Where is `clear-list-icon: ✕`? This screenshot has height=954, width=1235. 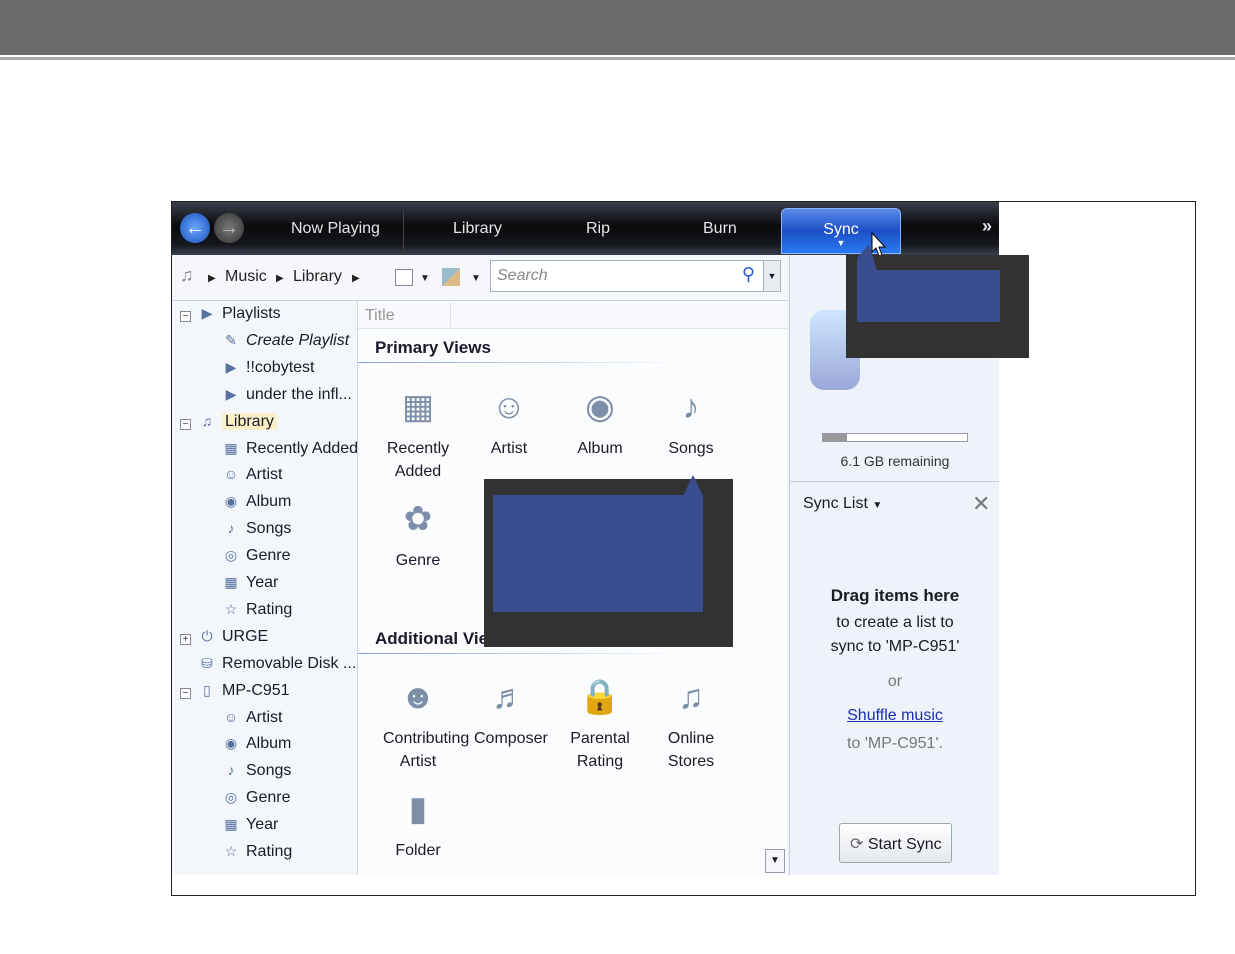
clear-list-icon: ✕ is located at coordinates (981, 504).